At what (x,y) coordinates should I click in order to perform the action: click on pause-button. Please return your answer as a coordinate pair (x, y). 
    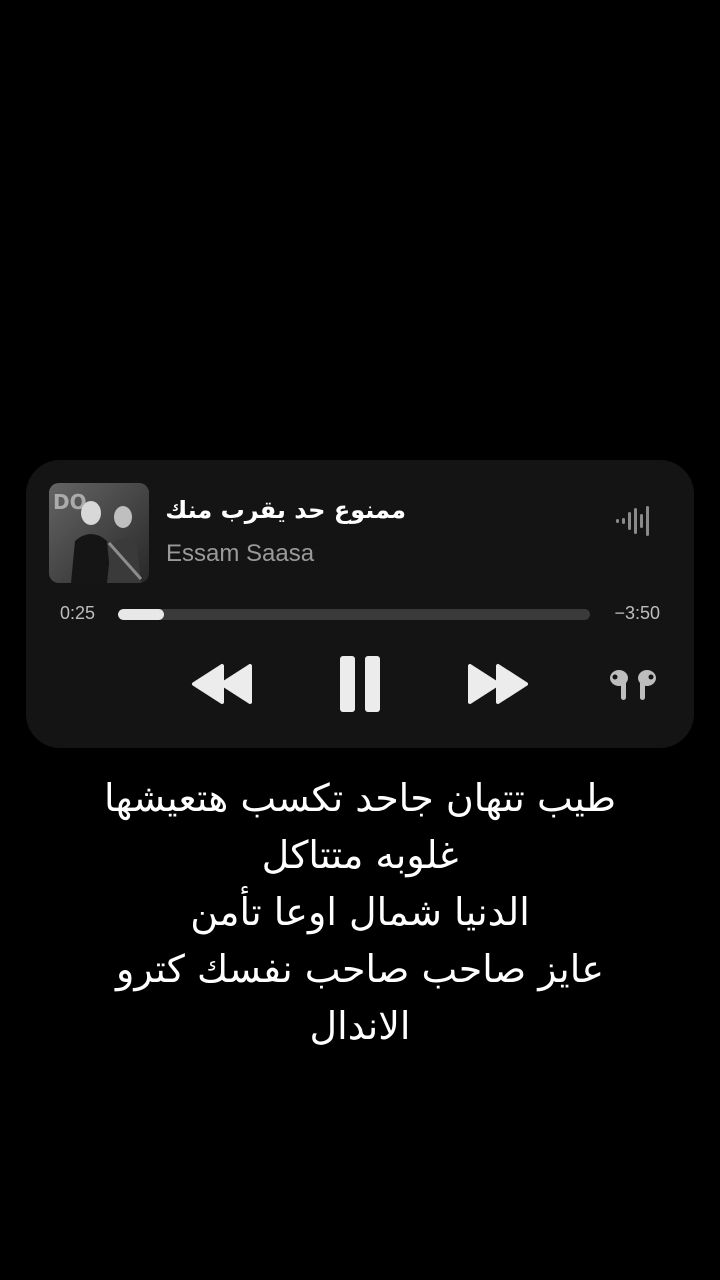
    Looking at the image, I should click on (360, 684).